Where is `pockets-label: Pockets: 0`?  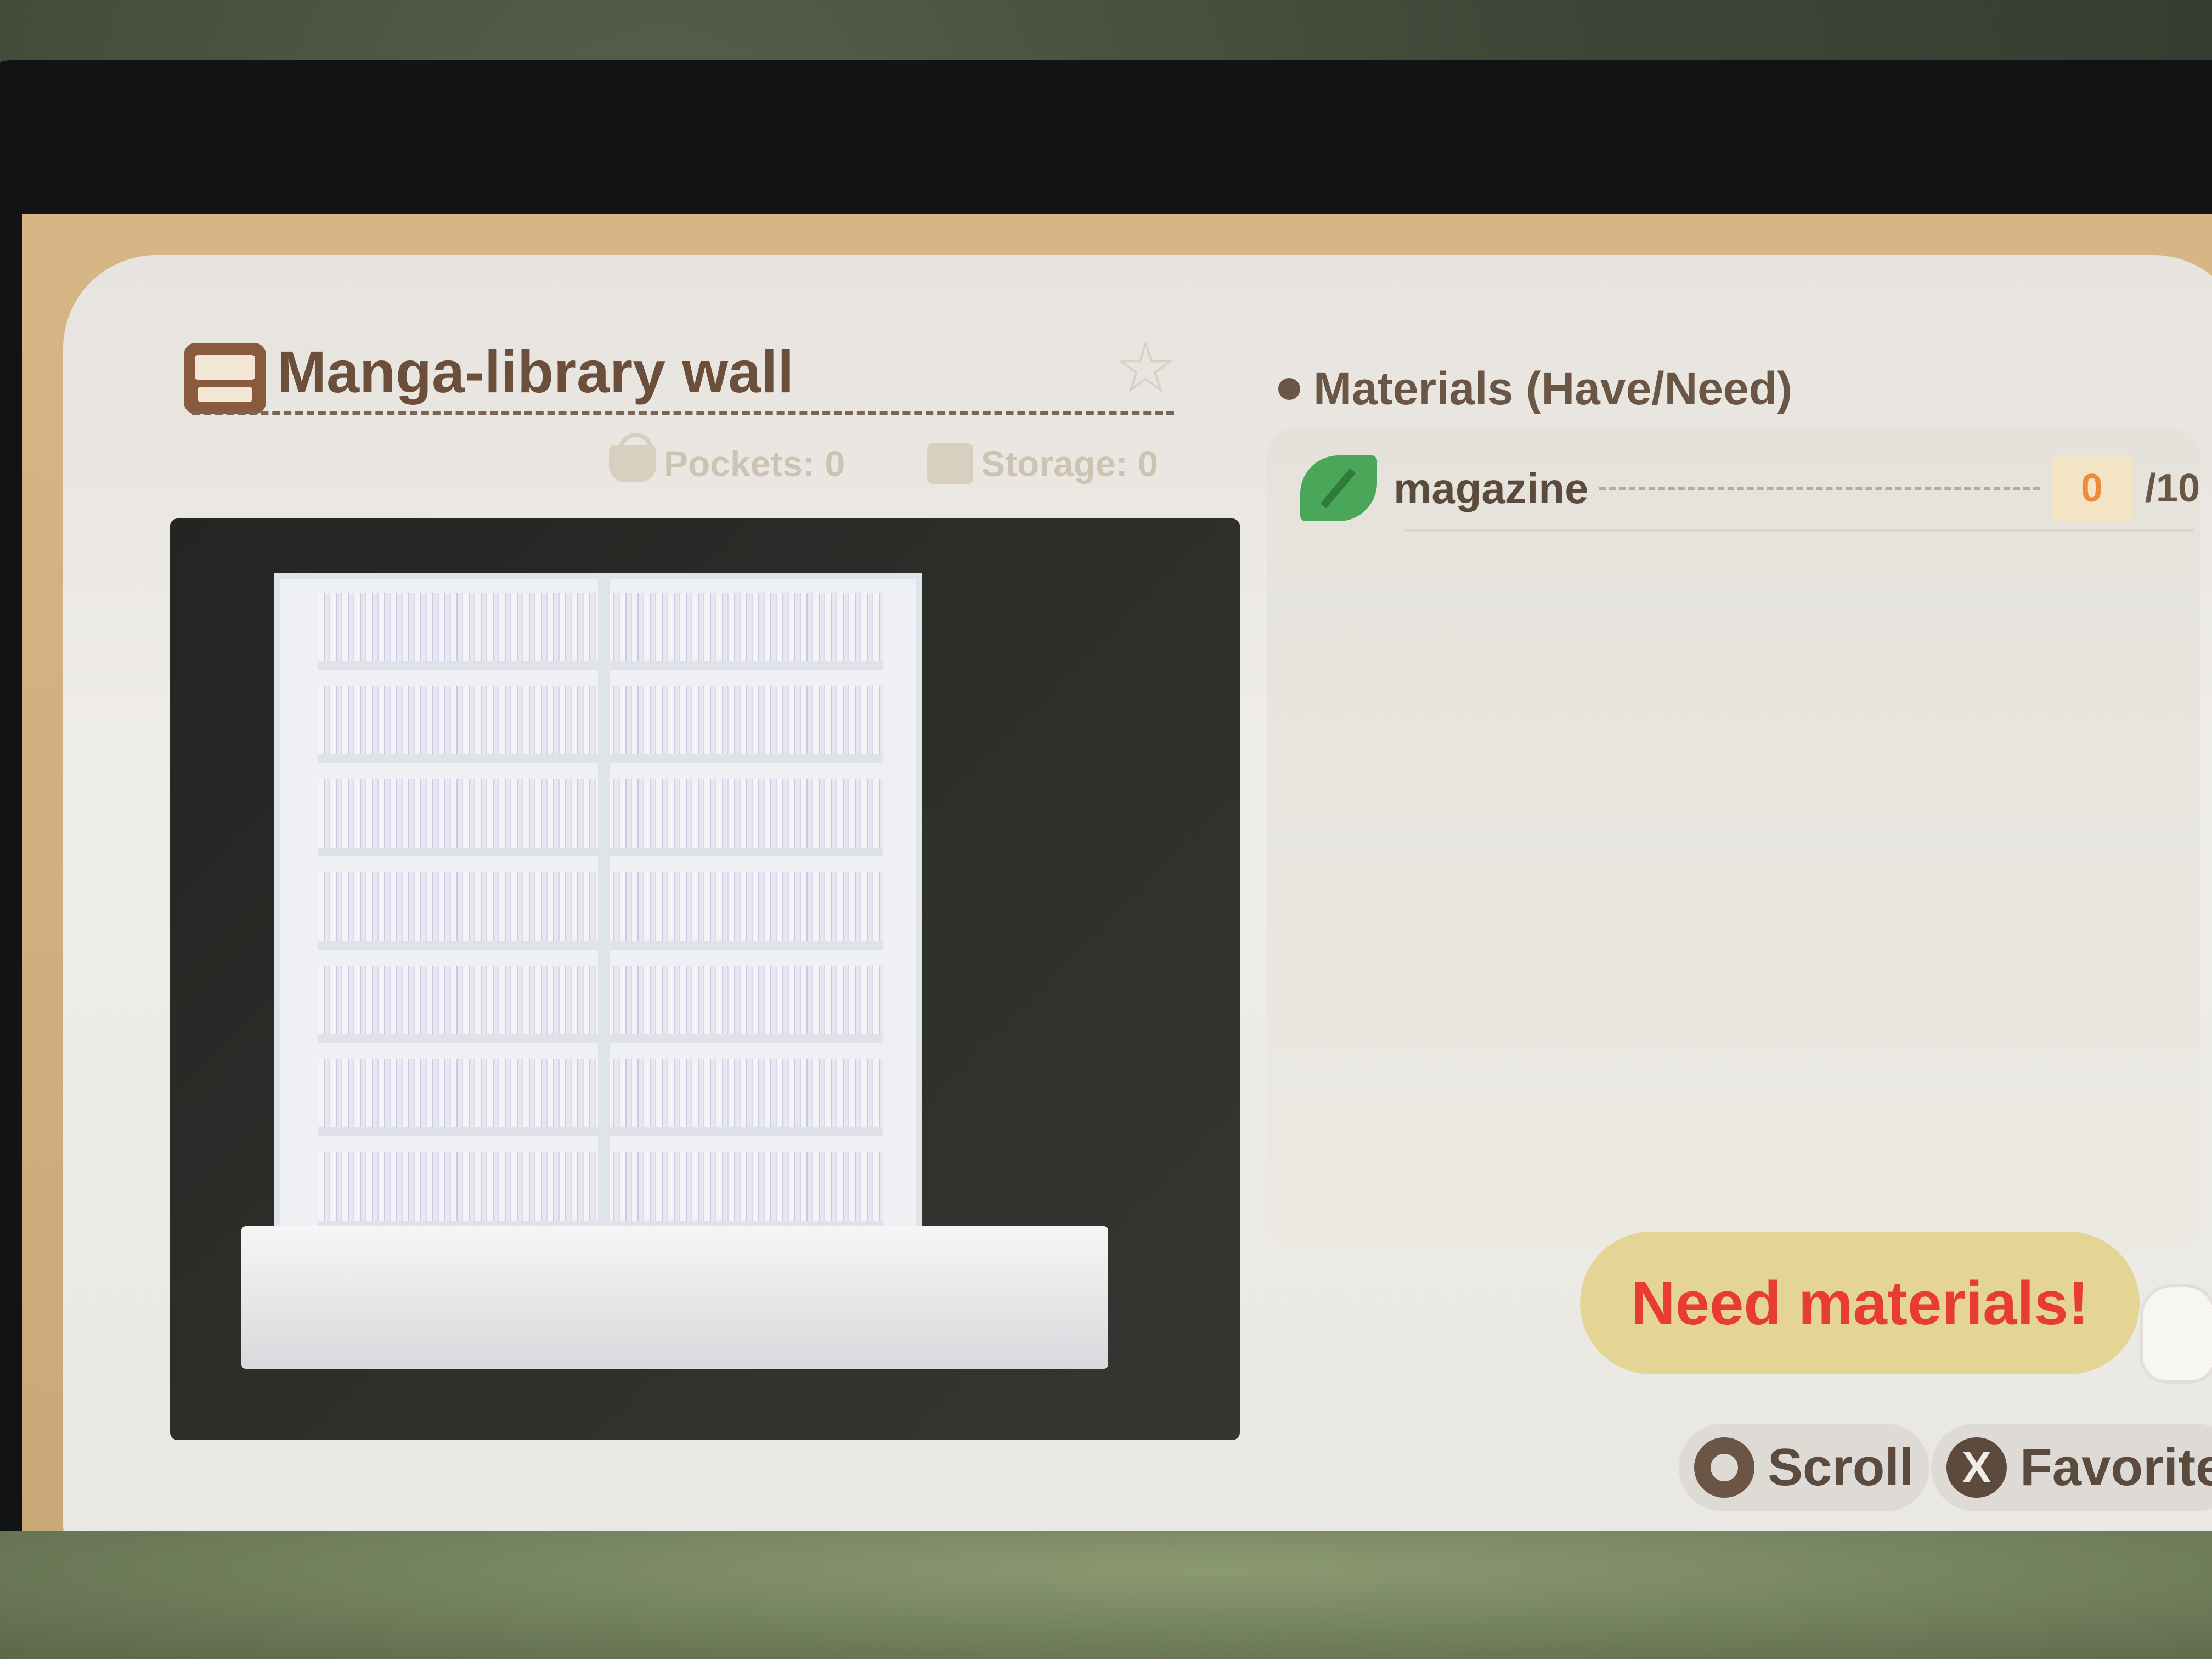 pockets-label: Pockets: 0 is located at coordinates (754, 464).